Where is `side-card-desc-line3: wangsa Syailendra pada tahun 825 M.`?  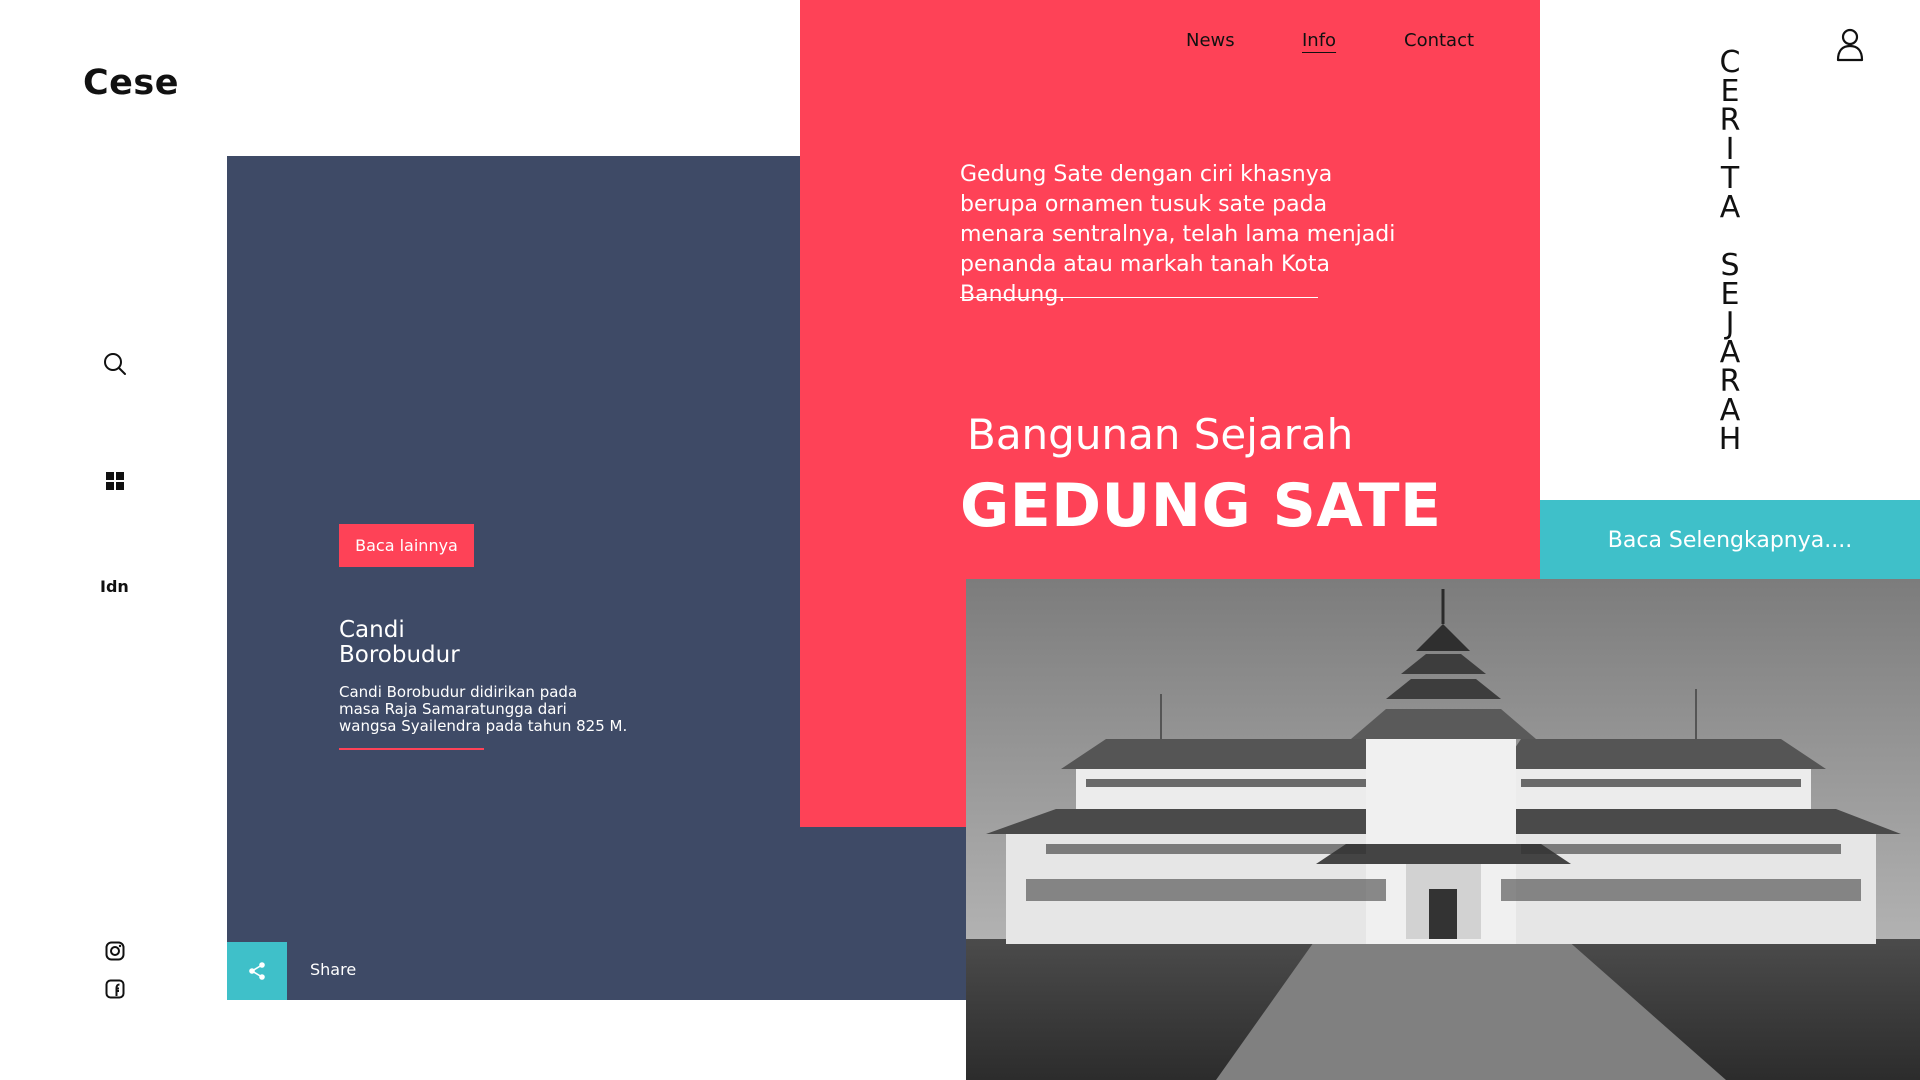
side-card-desc-line3: wangsa Syailendra pada tahun 825 M. is located at coordinates (483, 726).